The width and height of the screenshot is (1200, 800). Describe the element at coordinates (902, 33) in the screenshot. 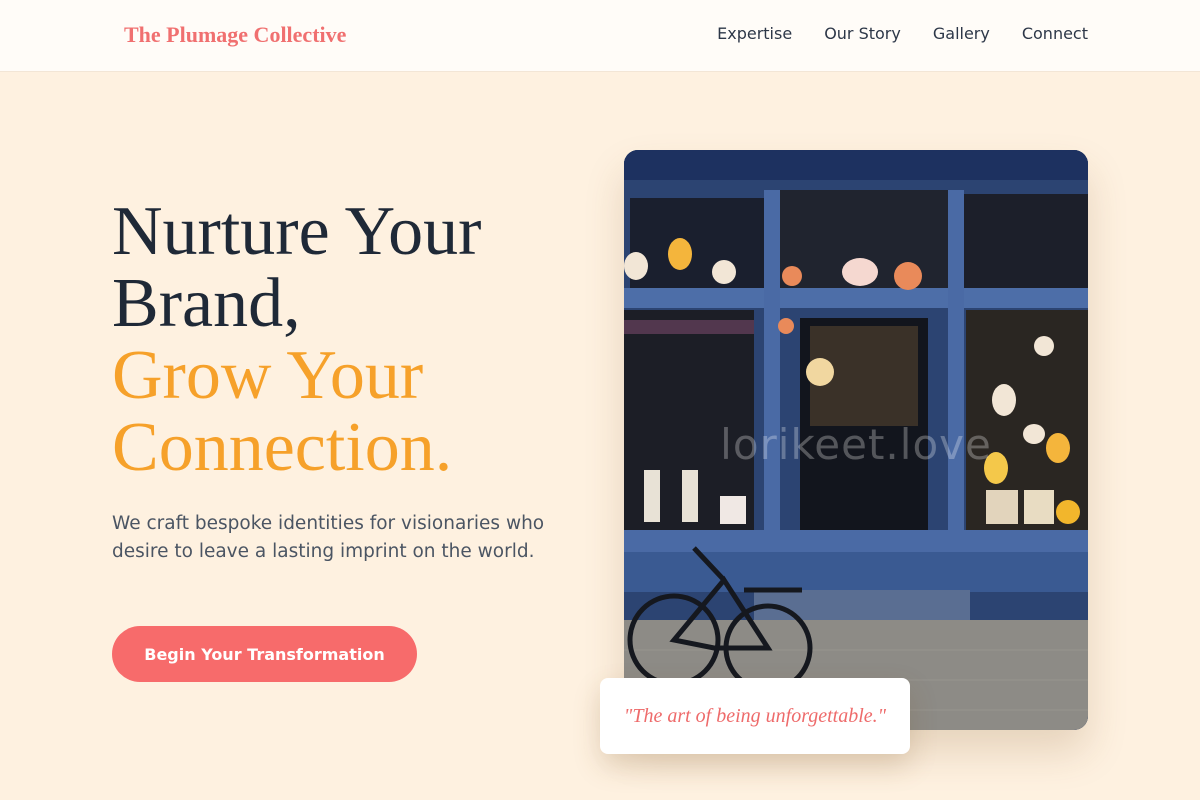

I see `main-nav: Expertise Our Story Gallery Connect` at that location.